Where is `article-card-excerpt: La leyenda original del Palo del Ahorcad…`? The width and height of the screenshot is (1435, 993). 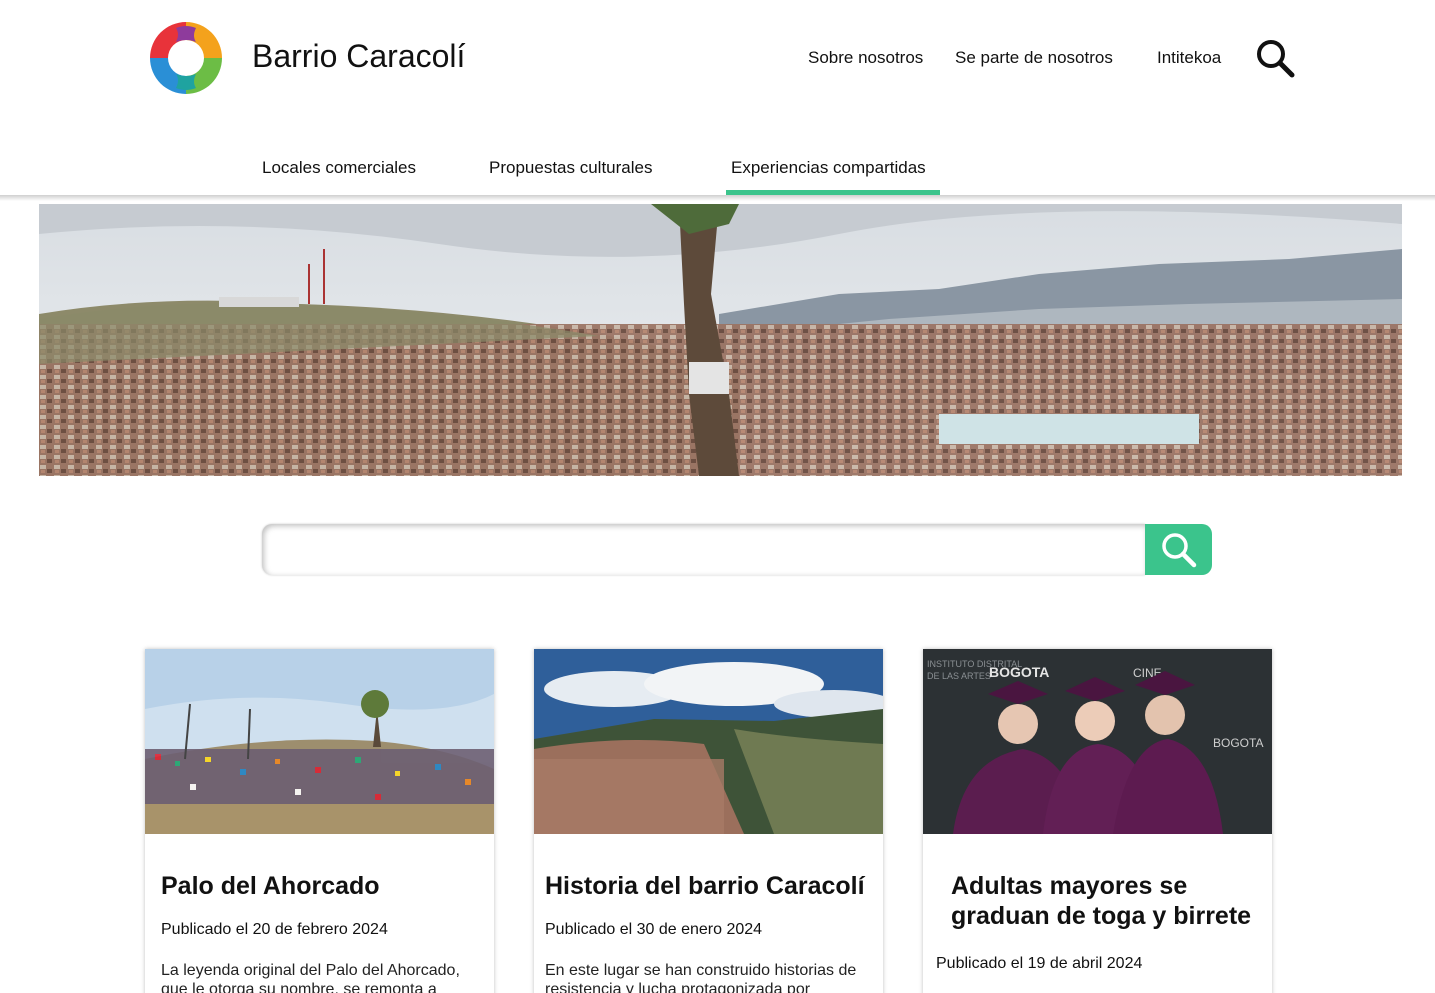
article-card-excerpt: La leyenda original del Palo del Ahorcad… is located at coordinates (310, 977).